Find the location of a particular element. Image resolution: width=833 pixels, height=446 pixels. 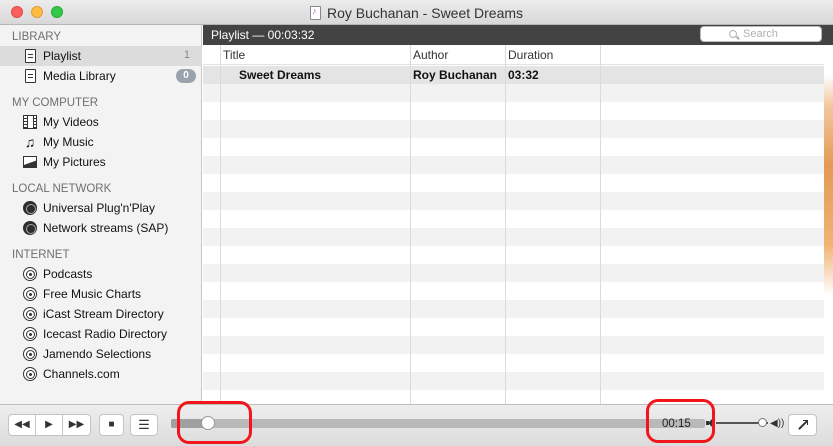

section-heading-library: LIBRARY is located at coordinates (37, 37).